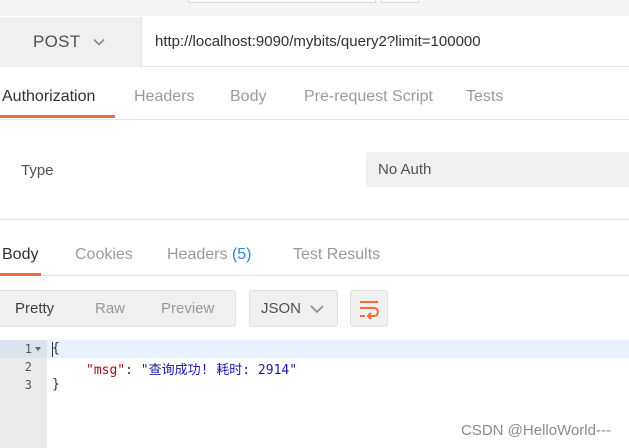 The width and height of the screenshot is (629, 448). Describe the element at coordinates (368, 97) in the screenshot. I see `tab-pre-request-script: Pre-request Script` at that location.